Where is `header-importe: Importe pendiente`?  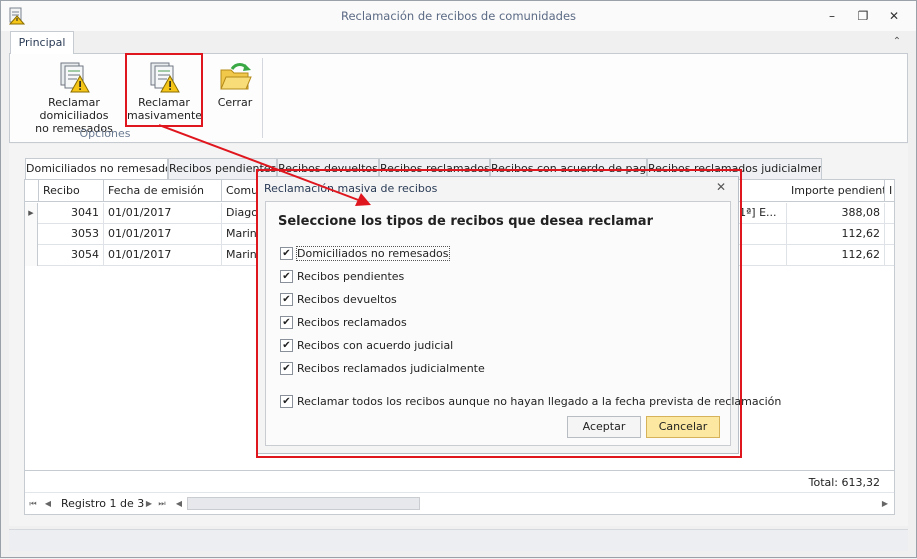
header-importe: Importe pendiente is located at coordinates (836, 191).